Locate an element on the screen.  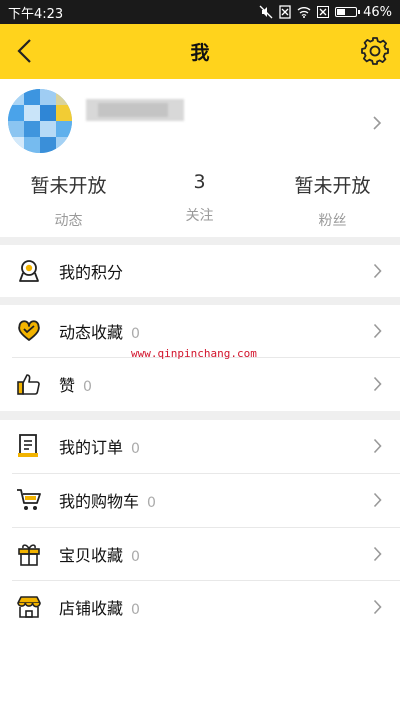
order-list-icon is located at coordinates (28, 445).